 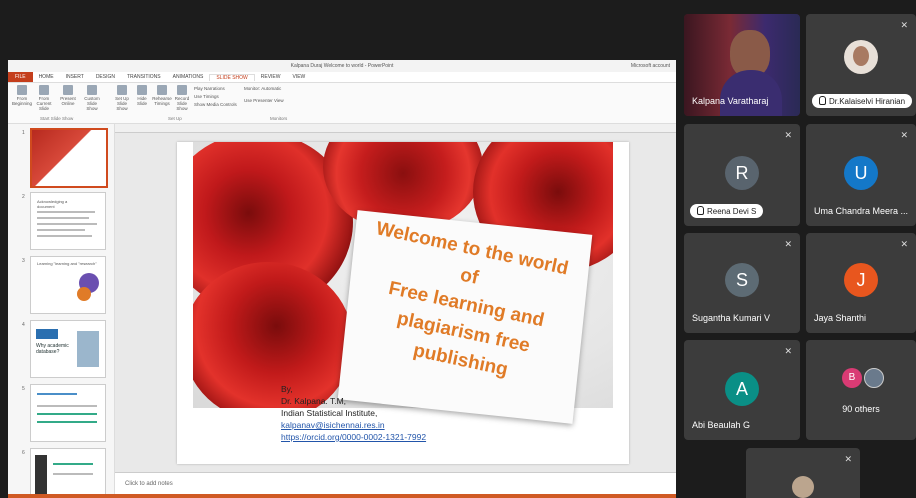 I want to click on hide-slide-button: Hide Slide, so click(x=142, y=94).